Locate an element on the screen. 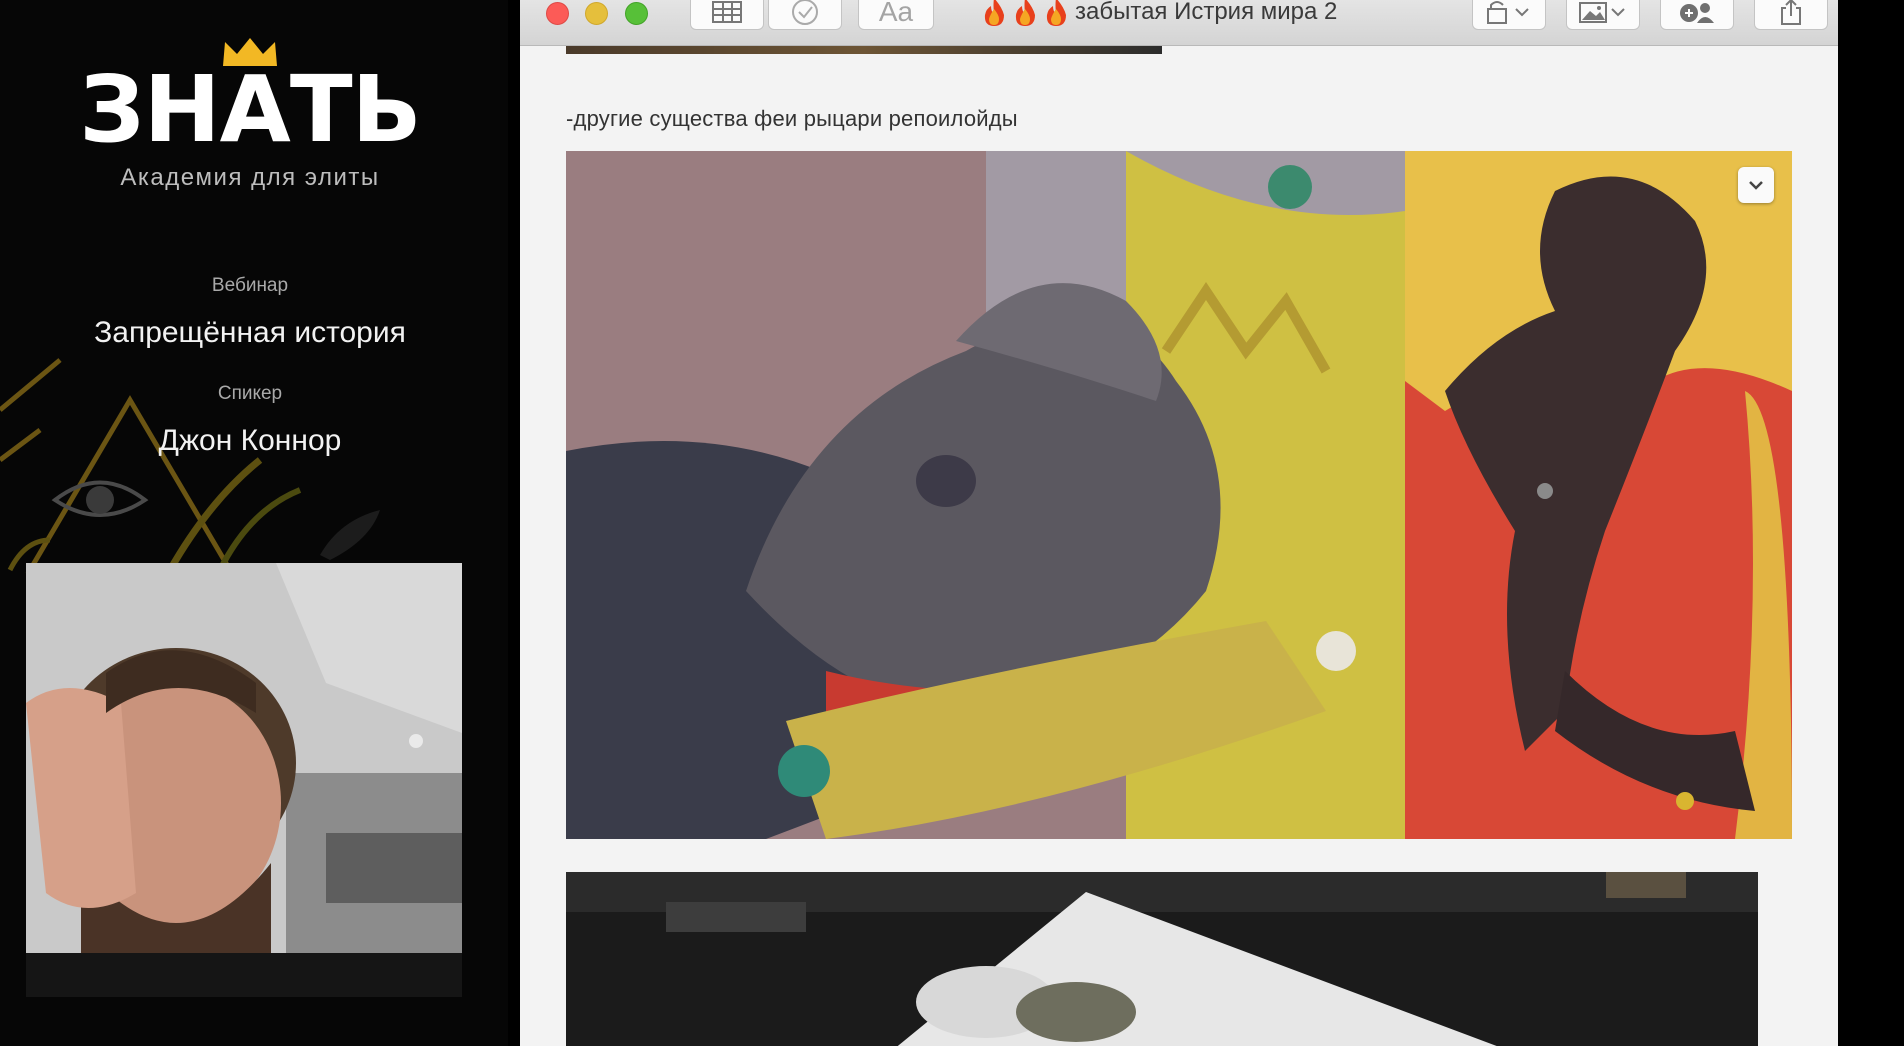 This screenshot has height=1046, width=1904. checklist-button is located at coordinates (805, 15).